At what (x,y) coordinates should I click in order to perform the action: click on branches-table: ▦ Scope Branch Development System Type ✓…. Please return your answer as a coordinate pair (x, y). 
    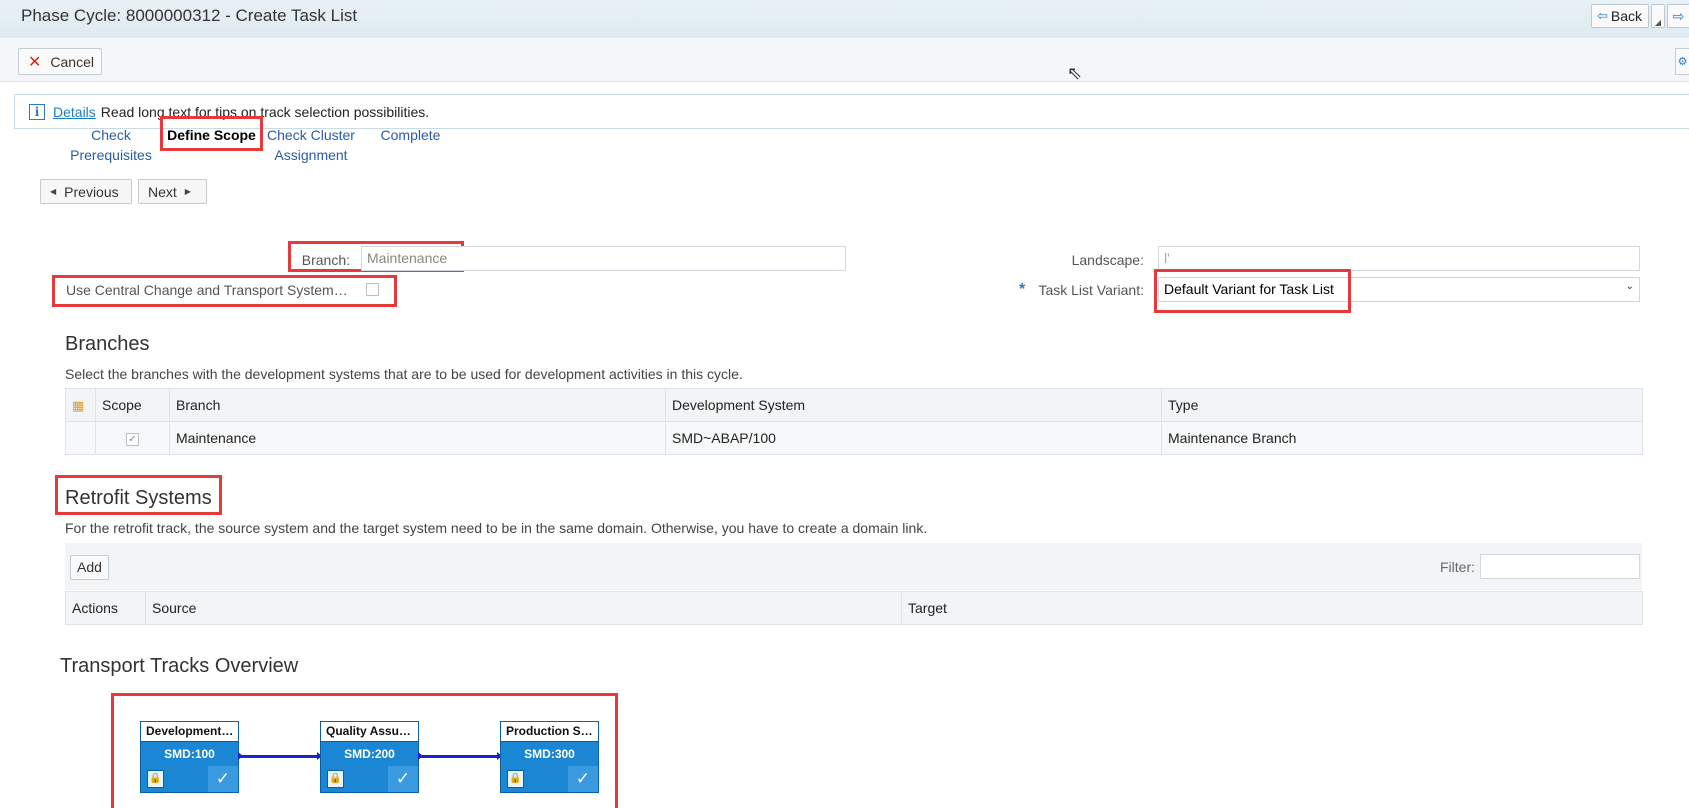
    Looking at the image, I should click on (854, 421).